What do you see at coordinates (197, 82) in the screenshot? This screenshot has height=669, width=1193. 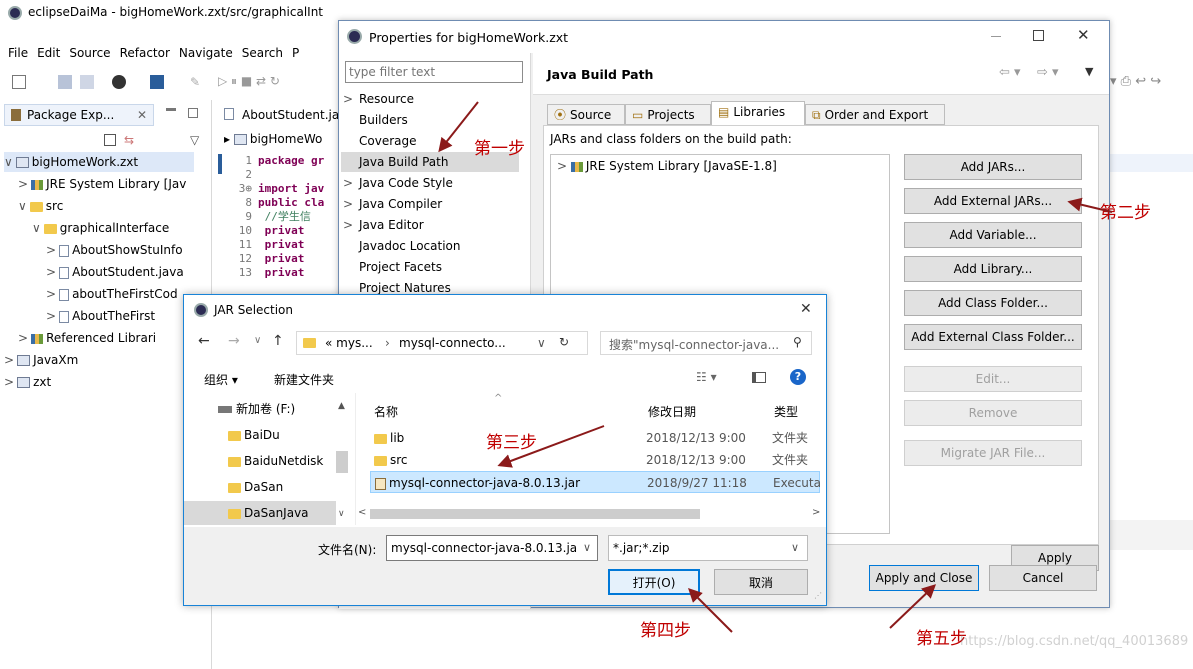 I see `skip-icon: ✎` at bounding box center [197, 82].